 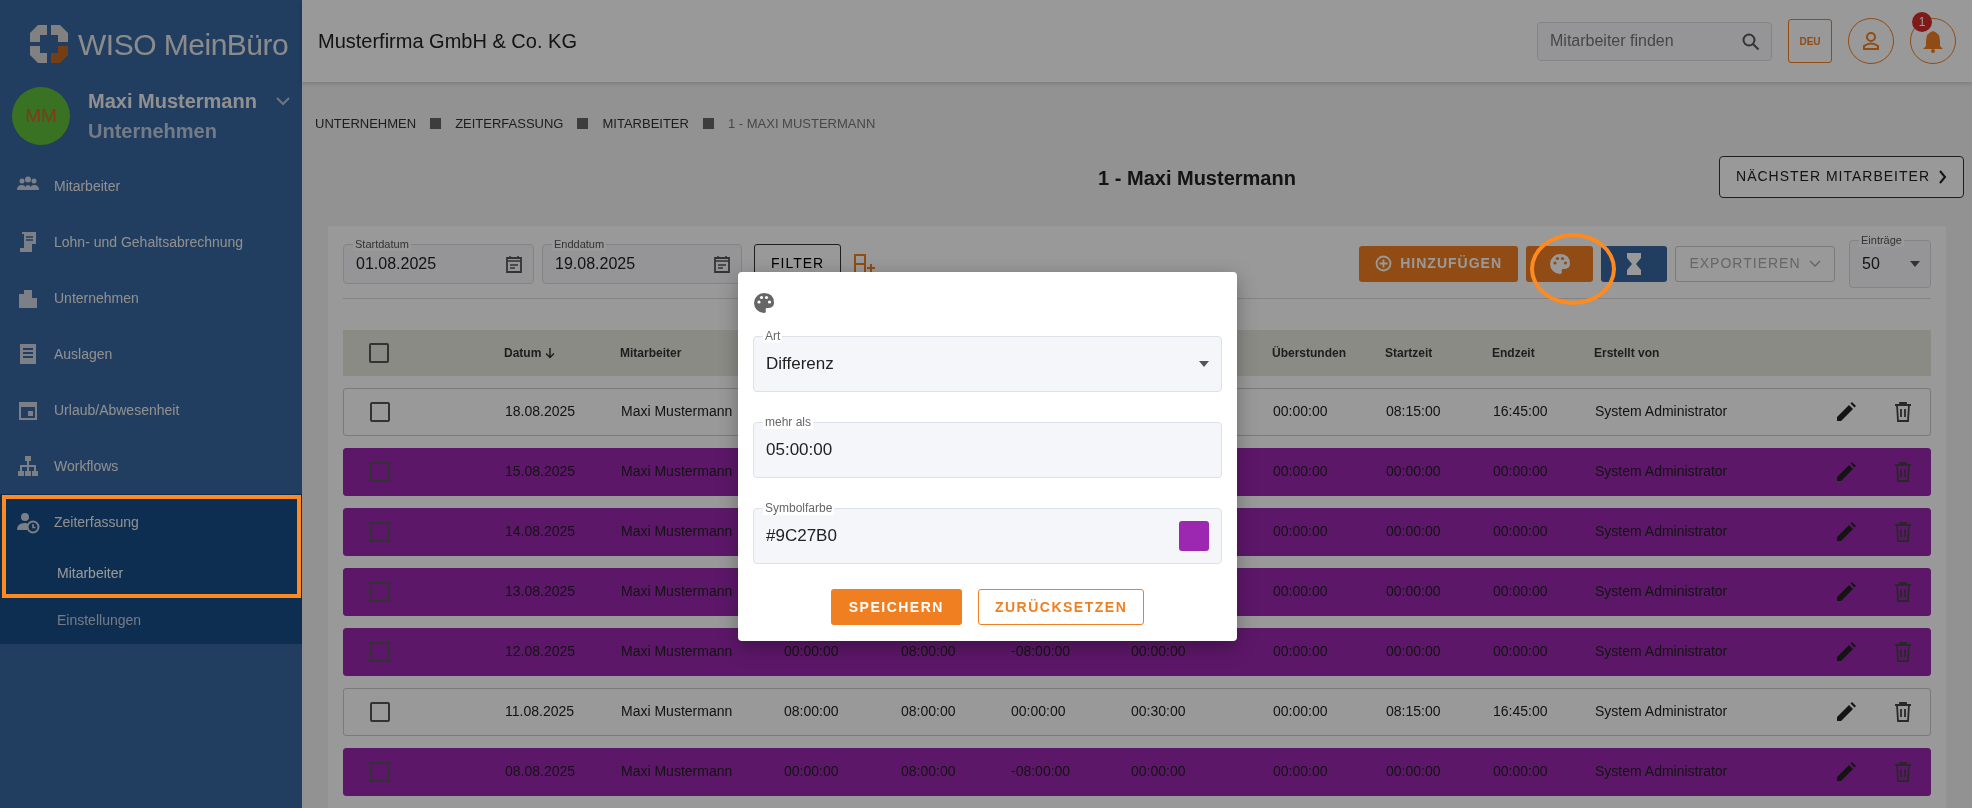 What do you see at coordinates (173, 101) in the screenshot?
I see `user-name: Maxi Mustermann` at bounding box center [173, 101].